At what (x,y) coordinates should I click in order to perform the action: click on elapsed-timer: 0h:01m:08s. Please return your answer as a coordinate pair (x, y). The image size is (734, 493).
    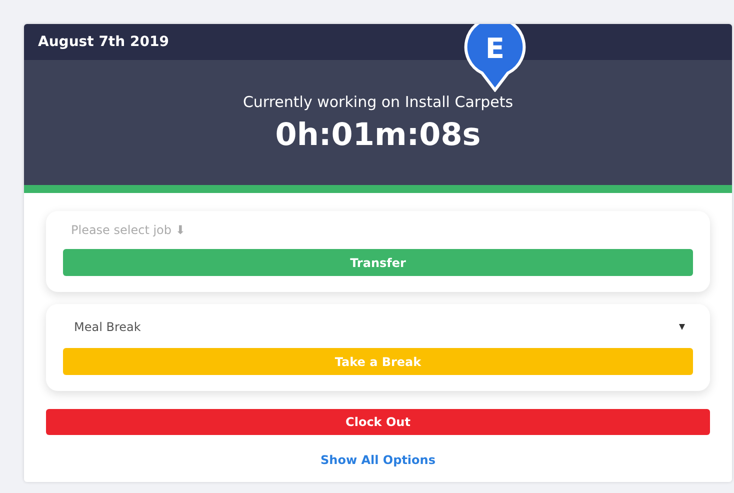
    Looking at the image, I should click on (378, 135).